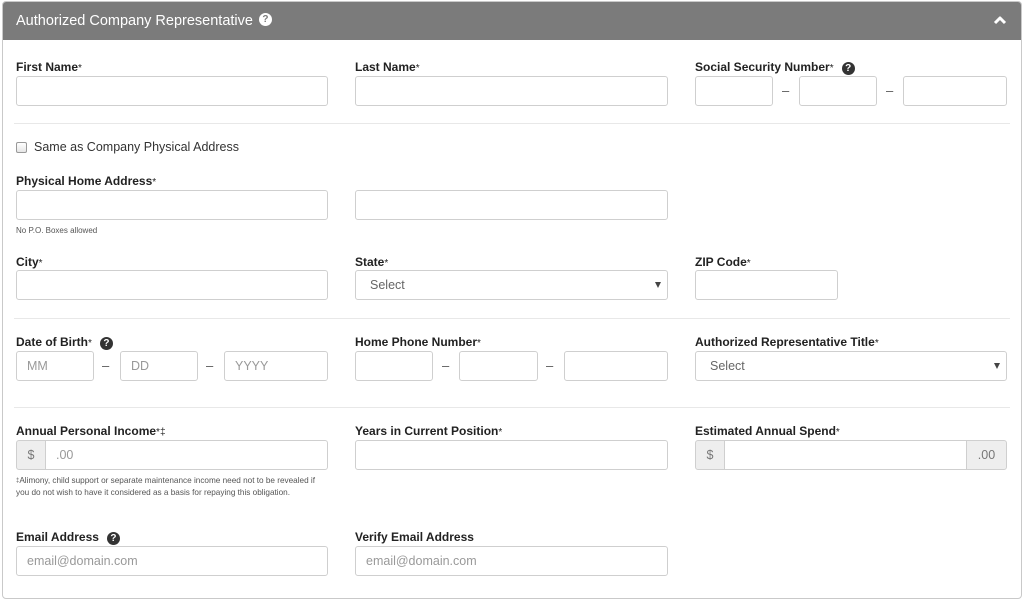 This screenshot has width=1024, height=602. Describe the element at coordinates (727, 366) in the screenshot. I see `rep-title-selected-value: Select` at that location.